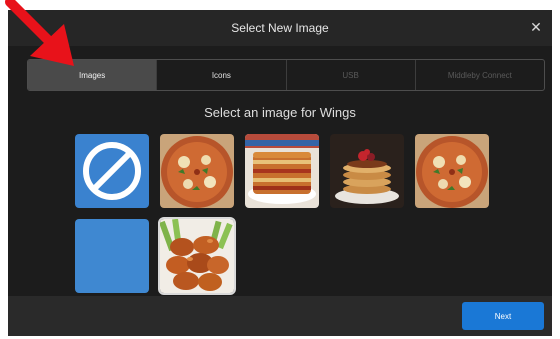 The width and height of the screenshot is (560, 339). I want to click on annotation-arrow-icon, so click(39, 33).